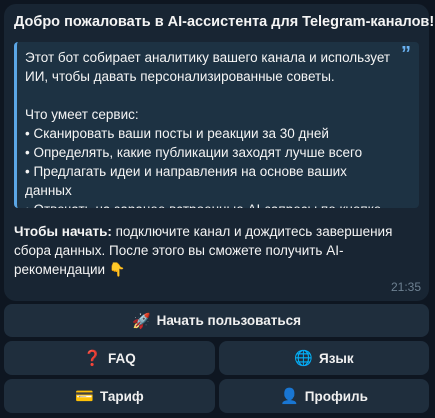  I want to click on profile-button: 👤 Профиль, so click(324, 396).